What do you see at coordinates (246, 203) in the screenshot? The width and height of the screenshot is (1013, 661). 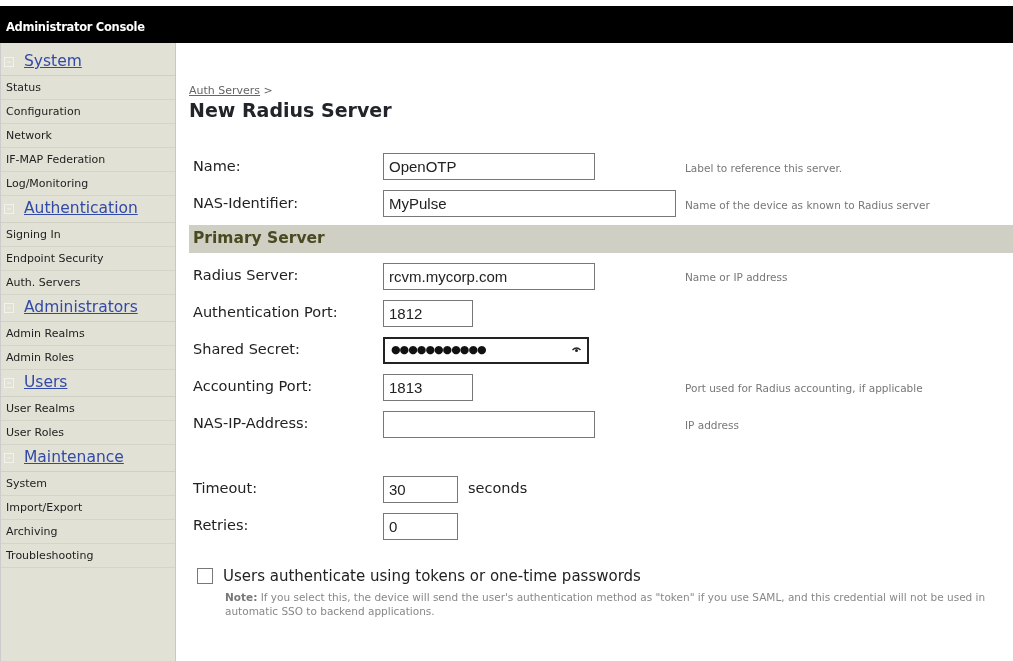 I see `field-label: NAS-Identifier:` at bounding box center [246, 203].